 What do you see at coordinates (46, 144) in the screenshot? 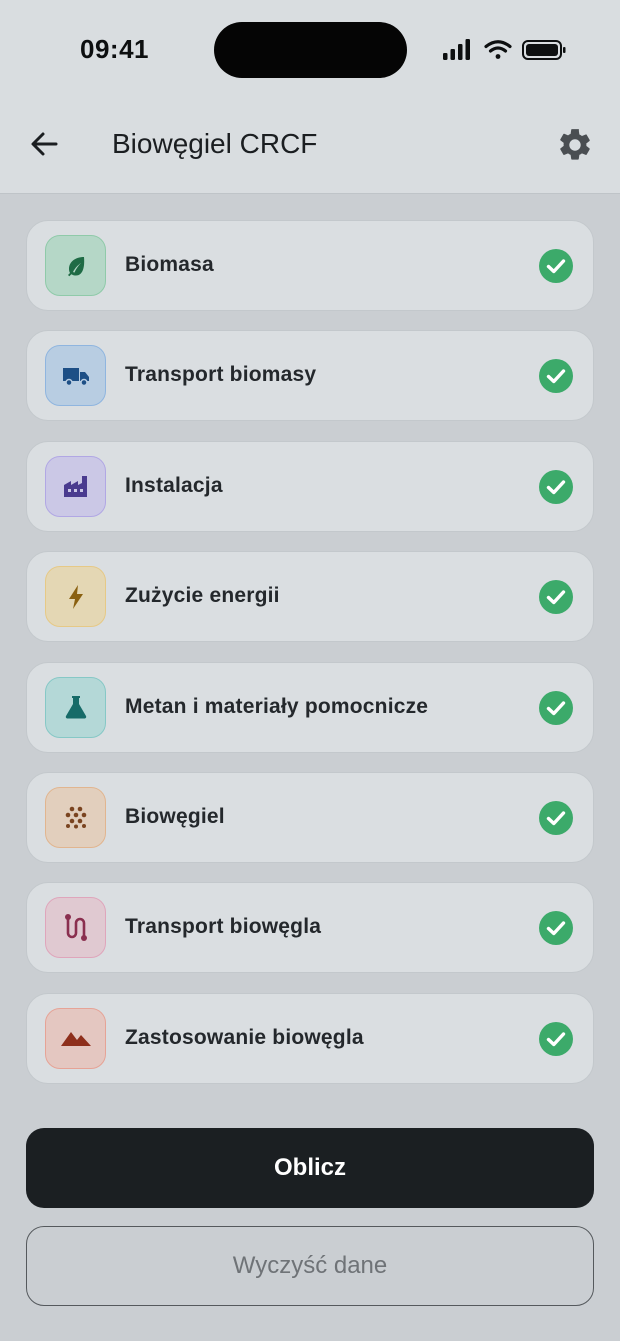
I see `arrow-left-icon` at bounding box center [46, 144].